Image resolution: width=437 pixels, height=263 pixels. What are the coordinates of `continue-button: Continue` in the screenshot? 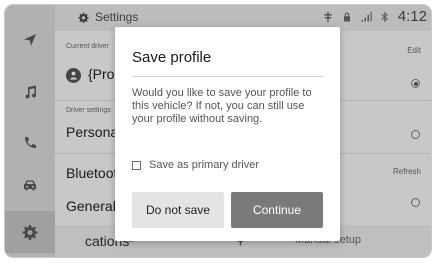 It's located at (277, 210).